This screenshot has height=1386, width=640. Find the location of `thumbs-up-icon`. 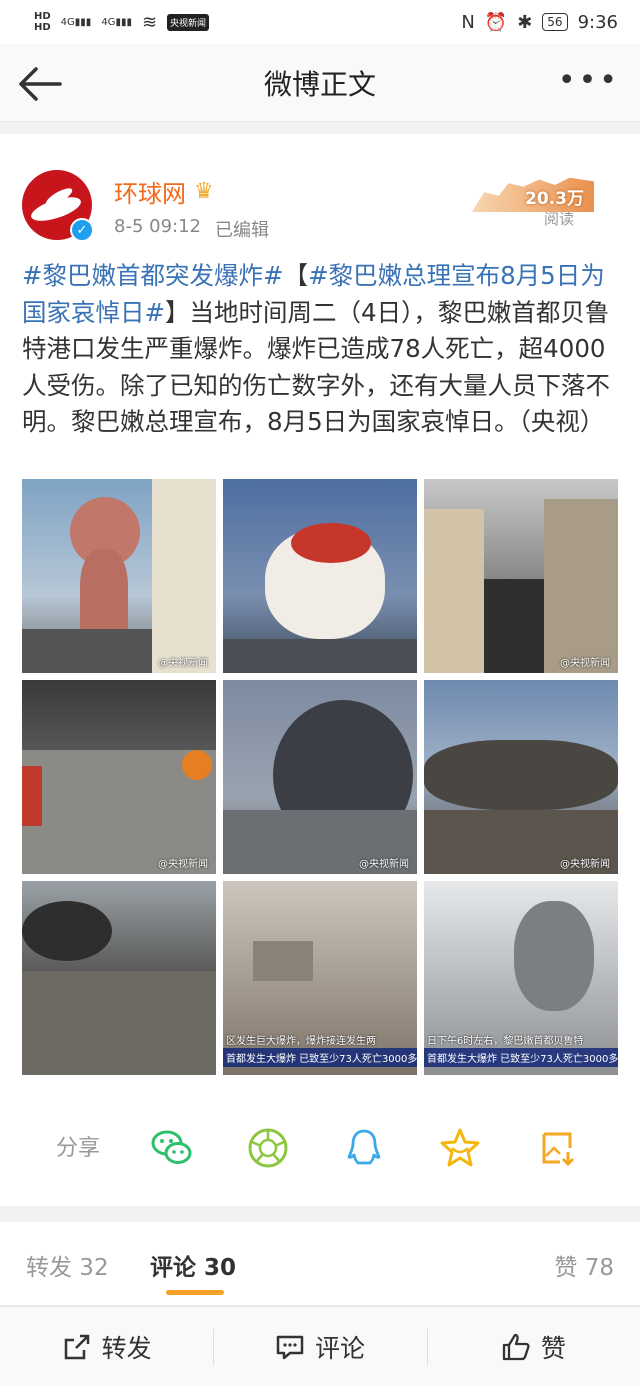

thumbs-up-icon is located at coordinates (516, 1346).